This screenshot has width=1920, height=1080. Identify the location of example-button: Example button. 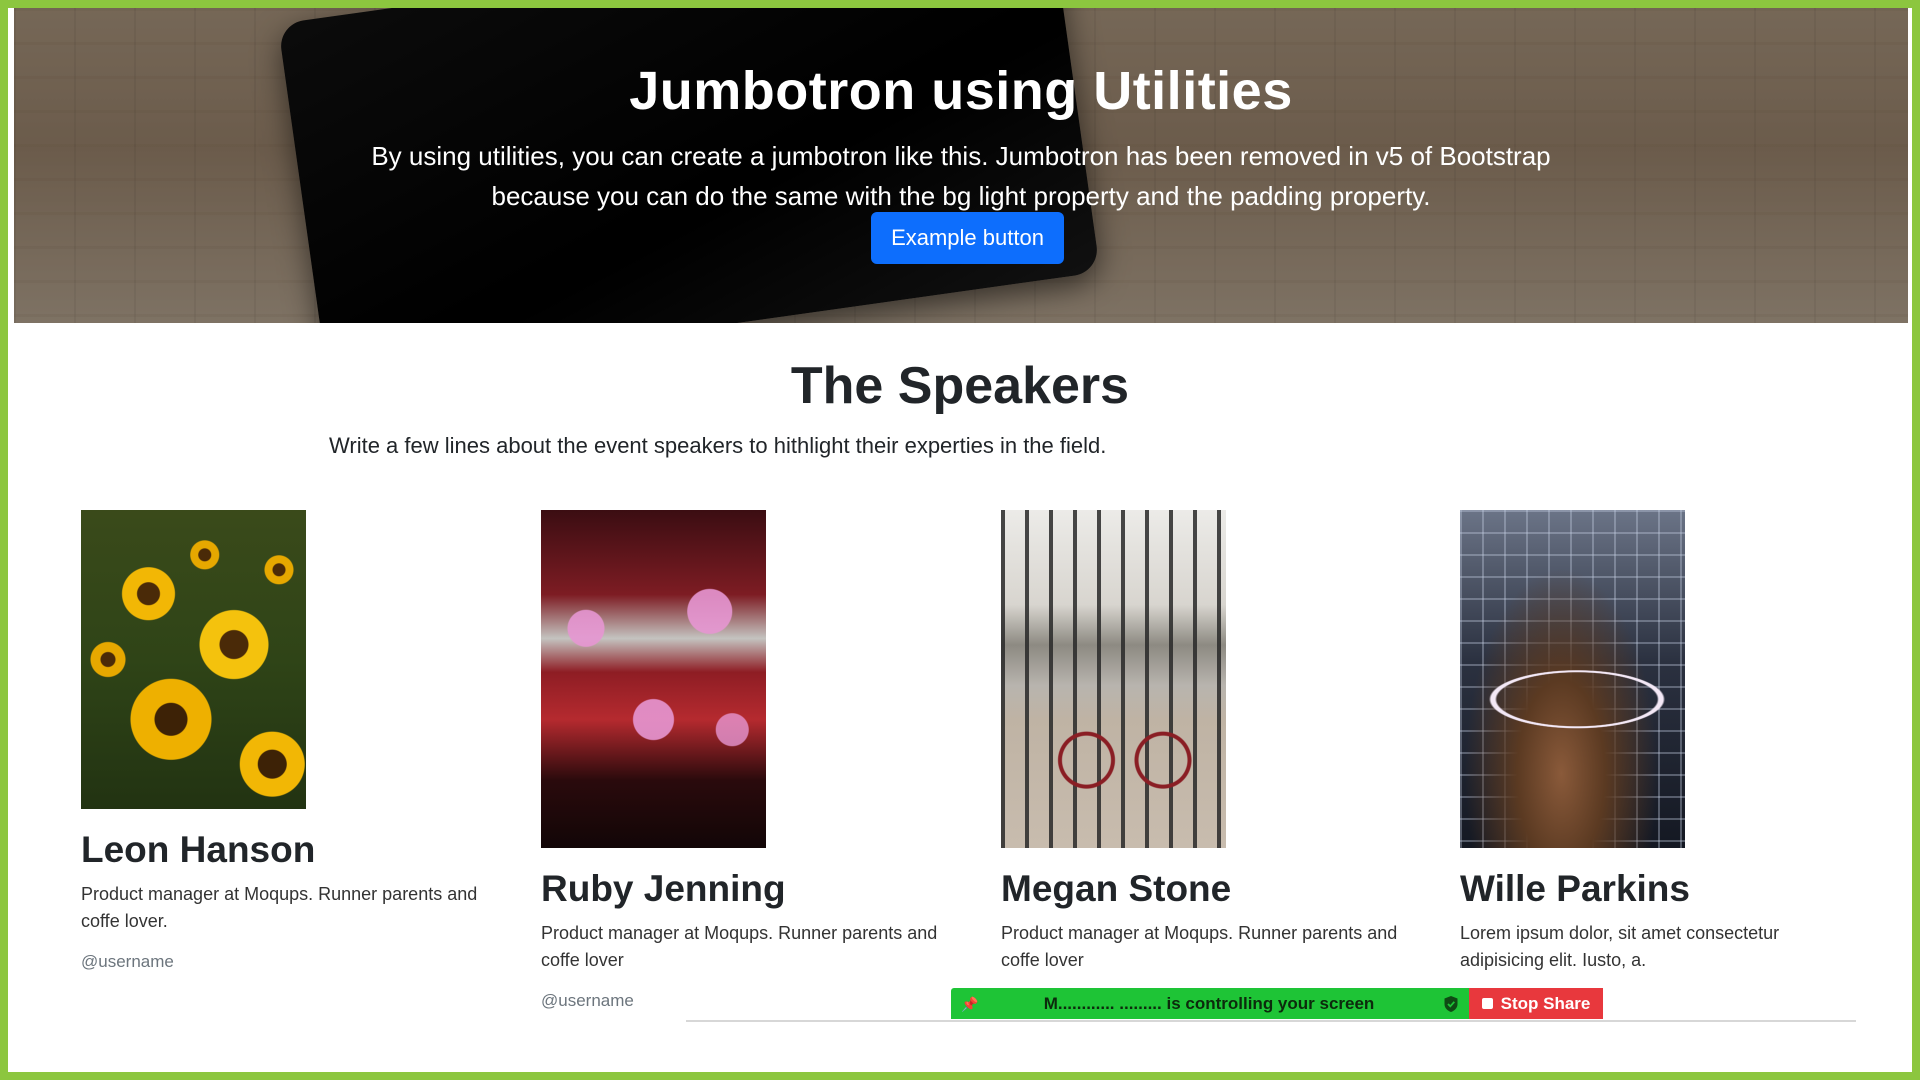
(967, 238).